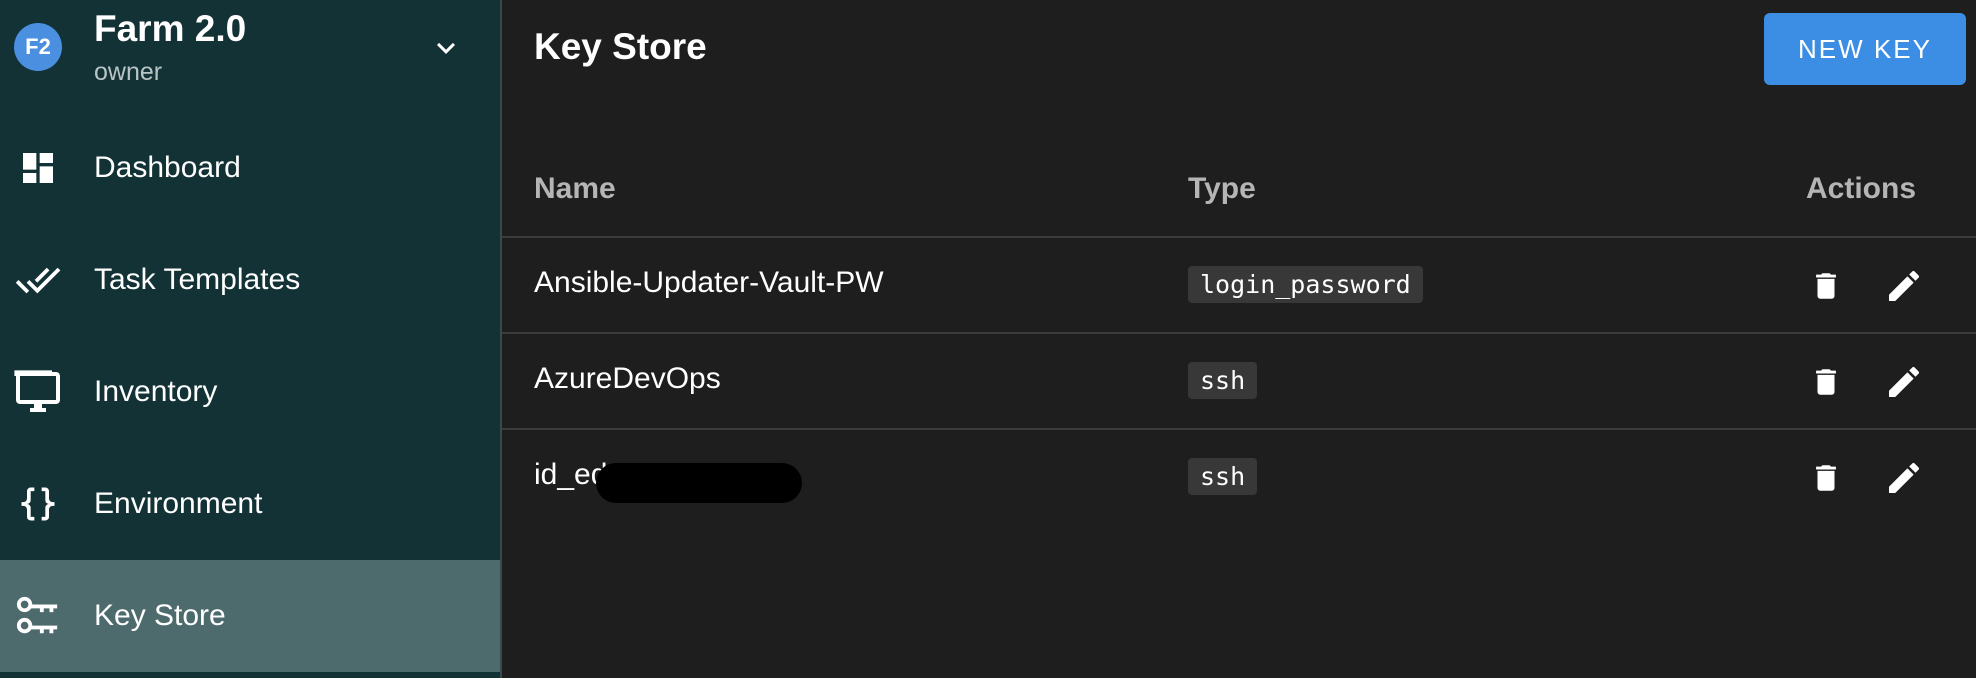  I want to click on column-header-name: Name, so click(575, 188).